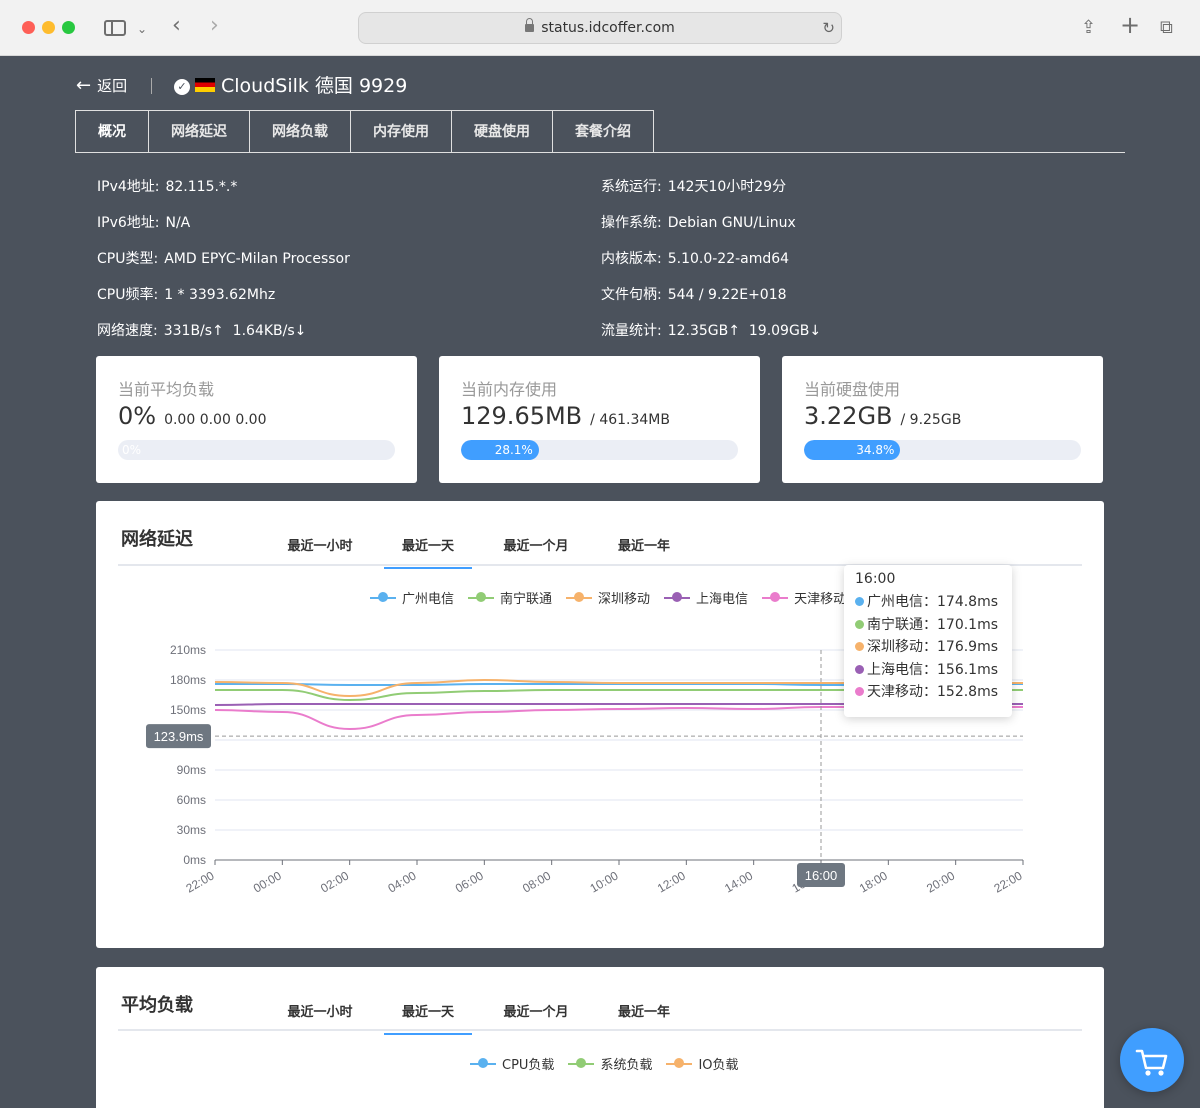 Image resolution: width=1200 pixels, height=1108 pixels. Describe the element at coordinates (873, 881) in the screenshot. I see `x-tick-label: 18:00` at that location.